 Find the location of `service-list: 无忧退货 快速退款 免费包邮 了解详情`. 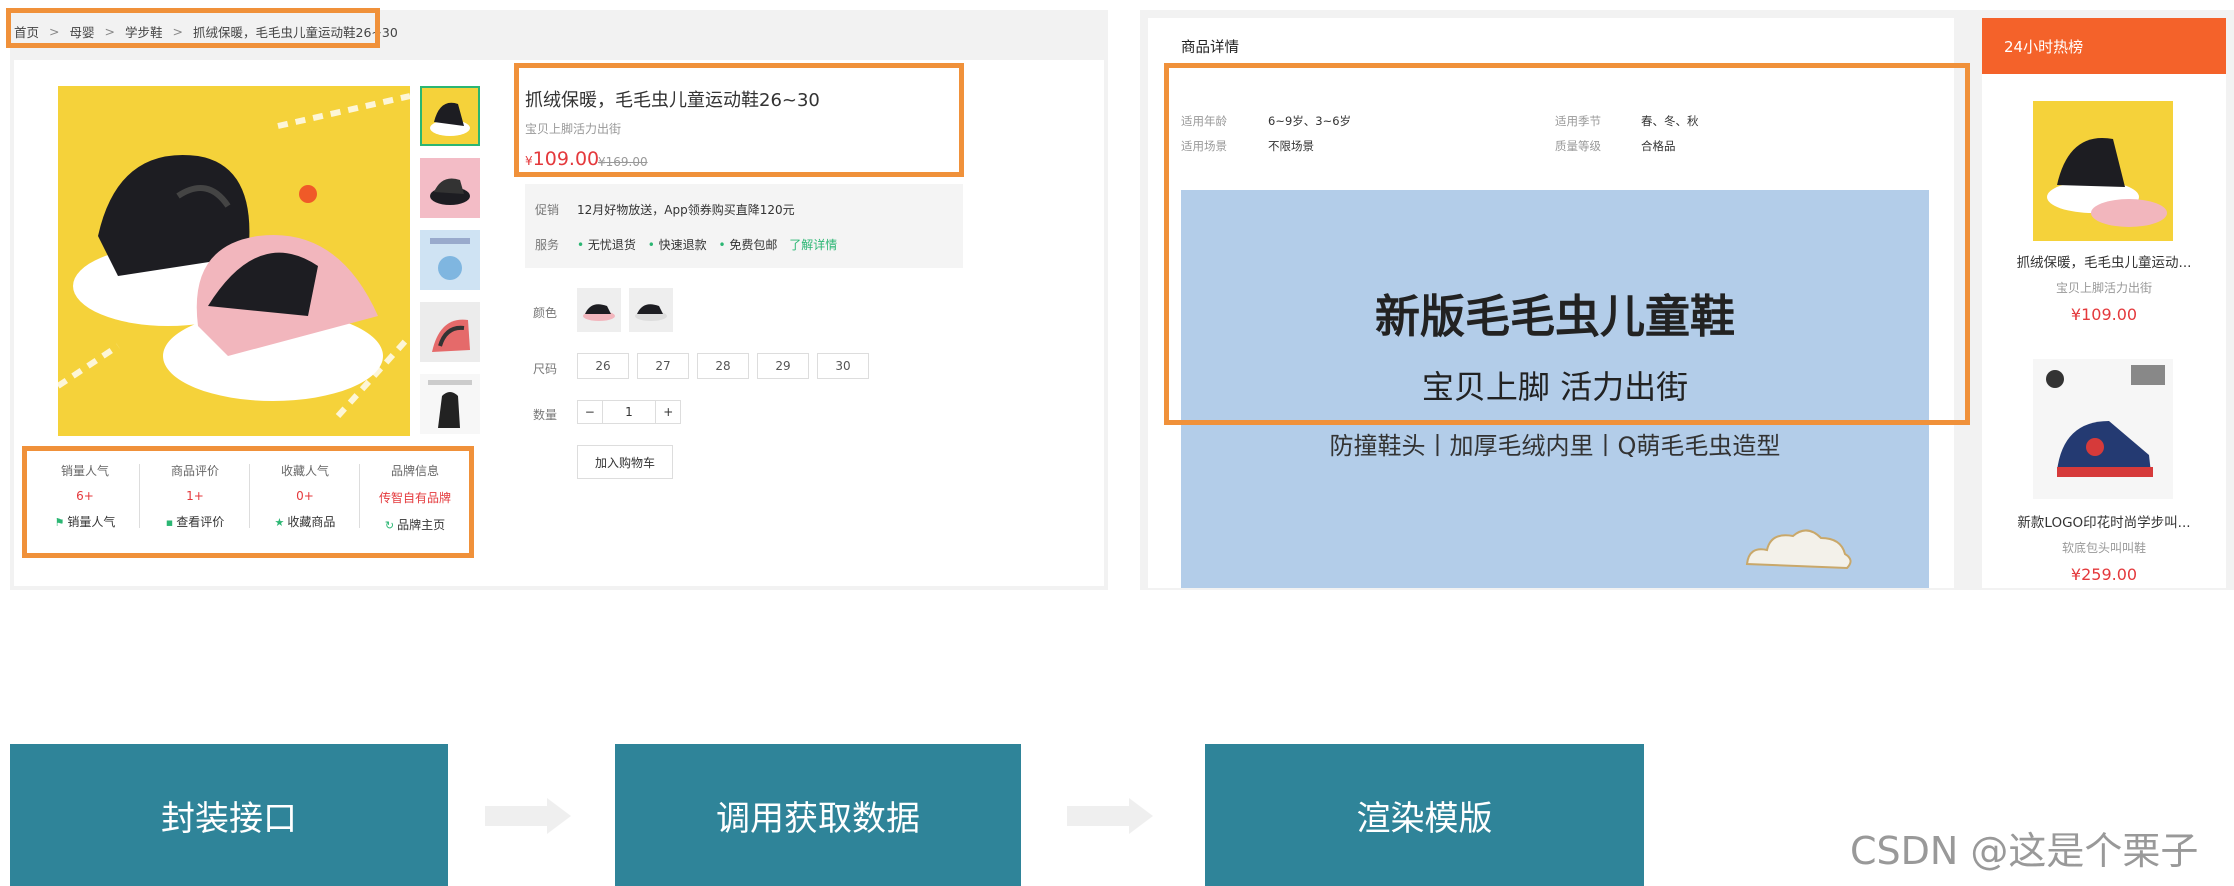

service-list: 无忧退货 快速退款 免费包邮 了解详情 is located at coordinates (707, 244).